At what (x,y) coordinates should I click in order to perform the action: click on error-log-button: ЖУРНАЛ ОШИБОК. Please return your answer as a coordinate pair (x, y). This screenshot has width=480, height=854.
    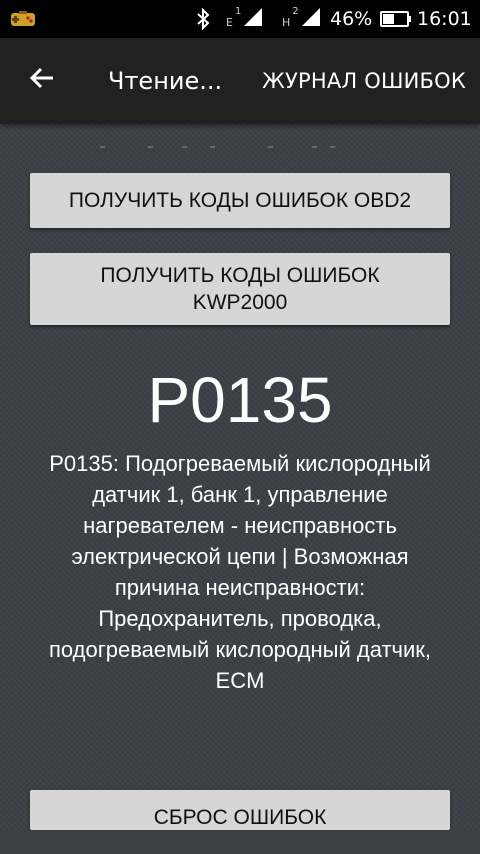
    Looking at the image, I should click on (364, 81).